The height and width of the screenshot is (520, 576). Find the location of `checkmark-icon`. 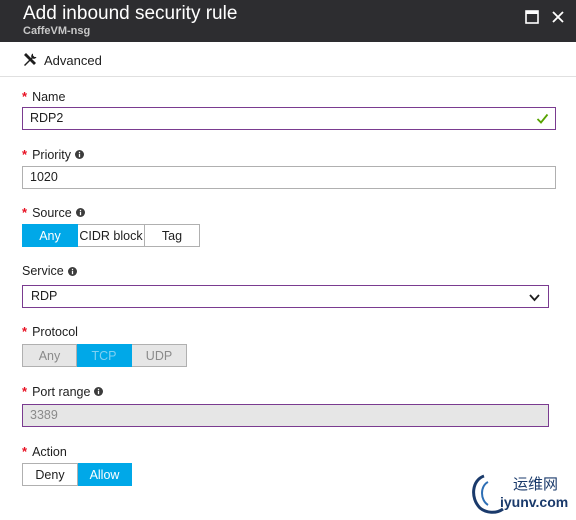

checkmark-icon is located at coordinates (542, 118).